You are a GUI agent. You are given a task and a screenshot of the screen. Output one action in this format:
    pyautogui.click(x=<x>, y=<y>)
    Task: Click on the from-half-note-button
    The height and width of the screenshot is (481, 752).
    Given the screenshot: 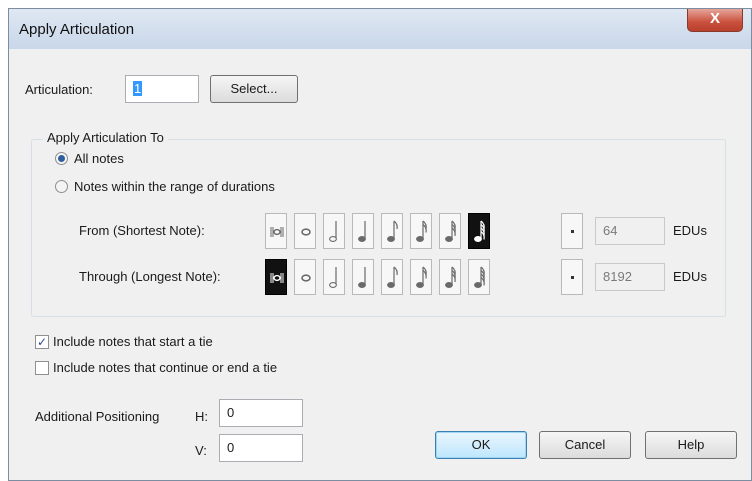 What is the action you would take?
    pyautogui.click(x=334, y=231)
    